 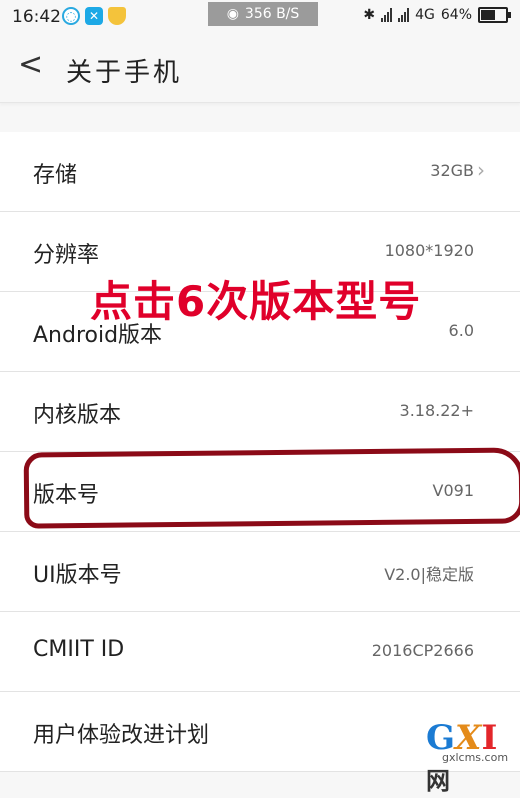 I want to click on row-kernel-version: 内核版本 3.18.22+, so click(x=260, y=412).